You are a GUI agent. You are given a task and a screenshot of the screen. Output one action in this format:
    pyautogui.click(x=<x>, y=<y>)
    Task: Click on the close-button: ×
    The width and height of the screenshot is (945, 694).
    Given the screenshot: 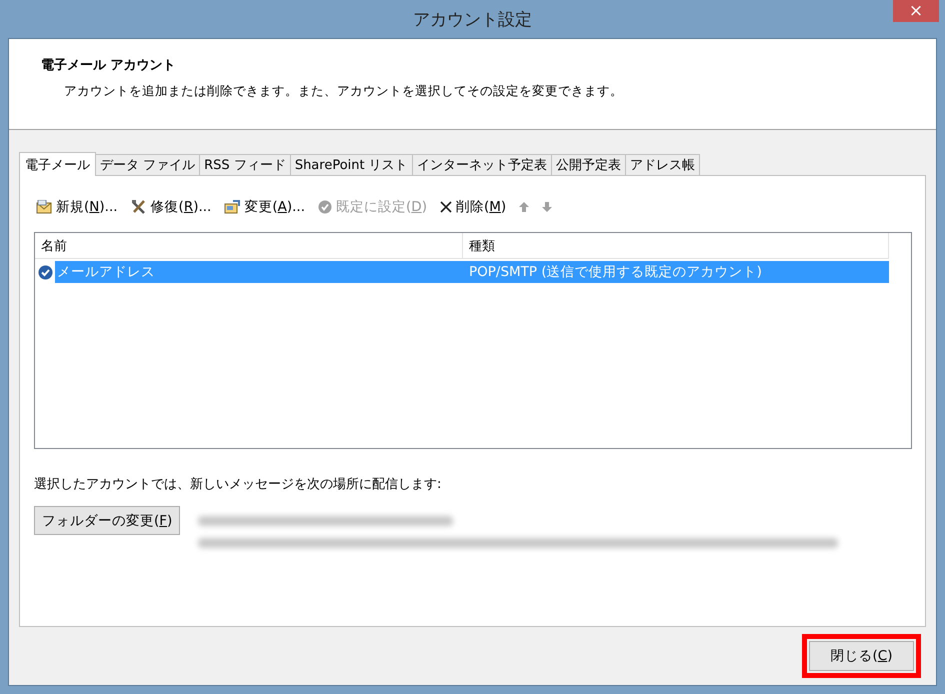 What is the action you would take?
    pyautogui.click(x=916, y=11)
    